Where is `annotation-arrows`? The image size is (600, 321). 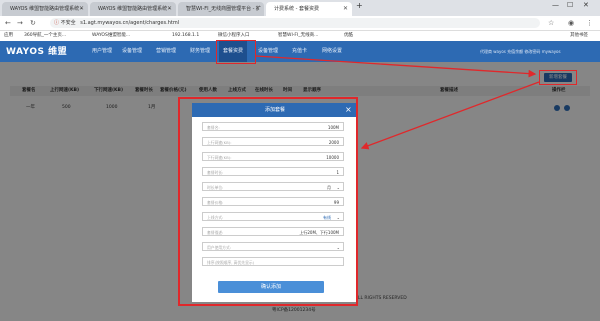 annotation-arrows is located at coordinates (397, 102).